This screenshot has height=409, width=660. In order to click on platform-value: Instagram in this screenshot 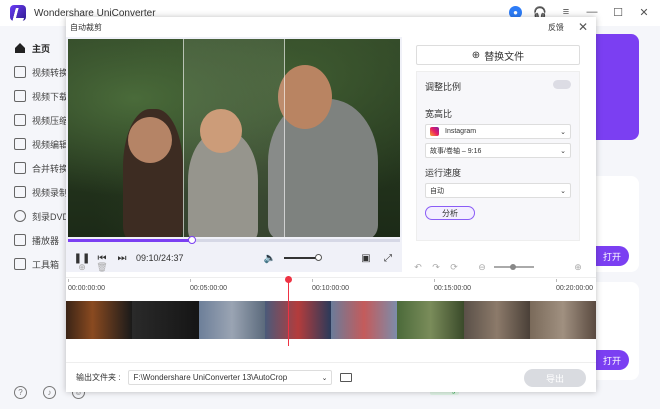, I will do `click(461, 131)`.